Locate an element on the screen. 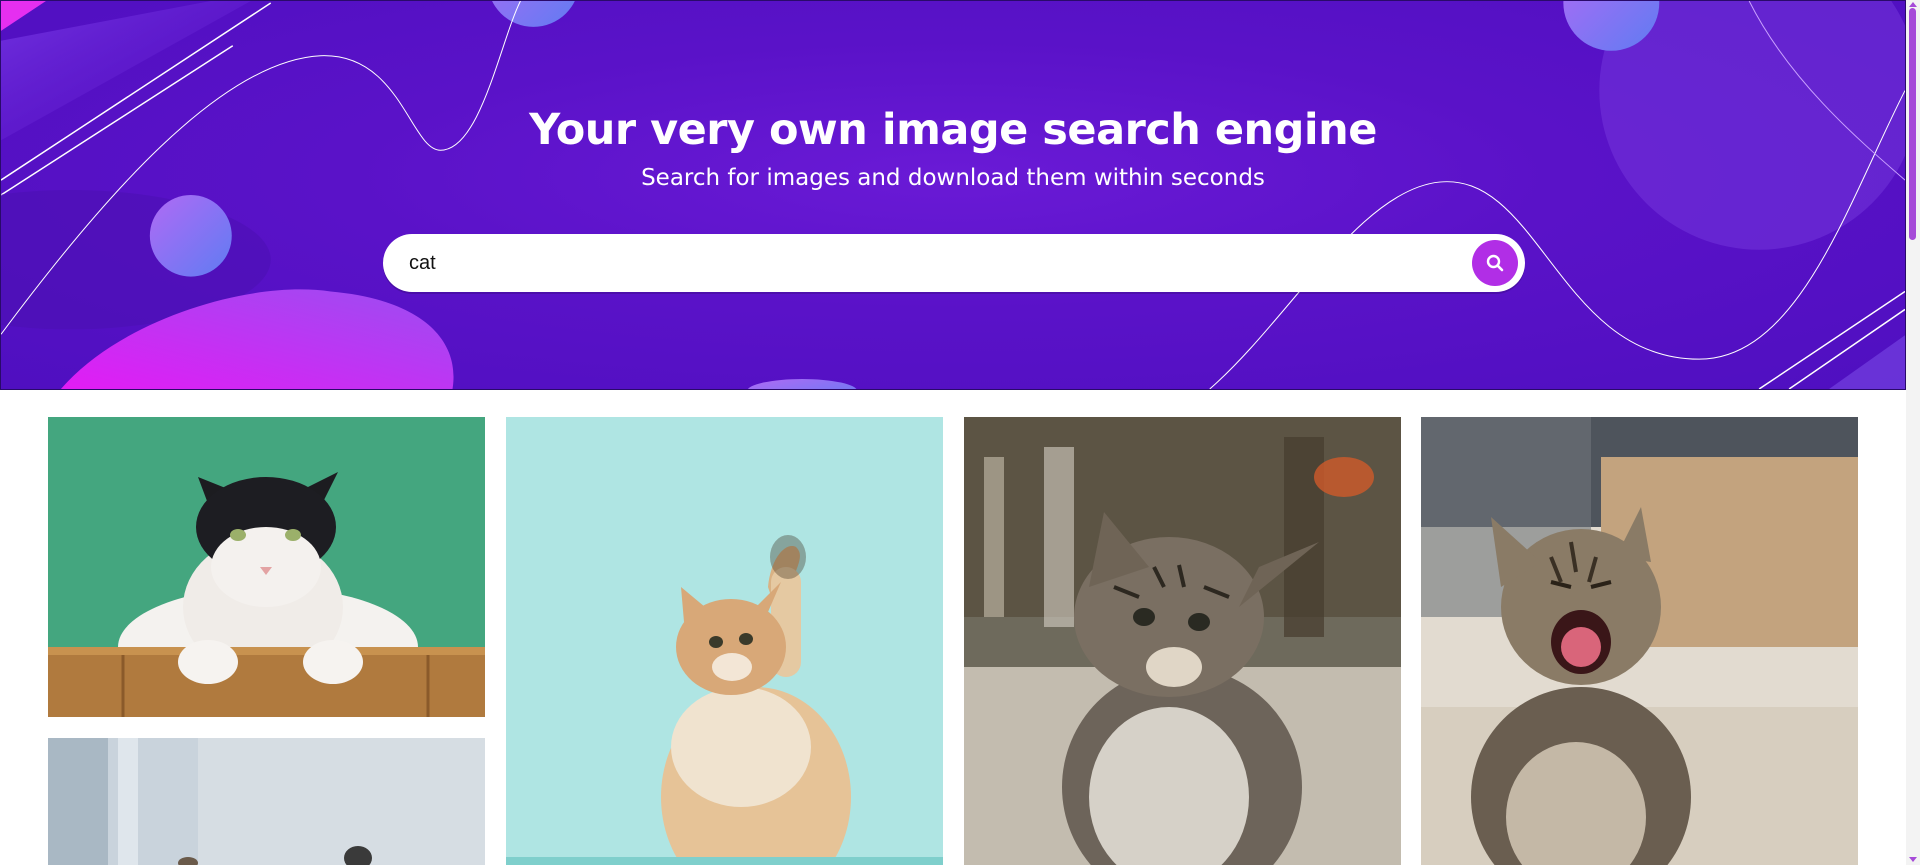 This screenshot has width=1920, height=865. search-bar is located at coordinates (954, 263).